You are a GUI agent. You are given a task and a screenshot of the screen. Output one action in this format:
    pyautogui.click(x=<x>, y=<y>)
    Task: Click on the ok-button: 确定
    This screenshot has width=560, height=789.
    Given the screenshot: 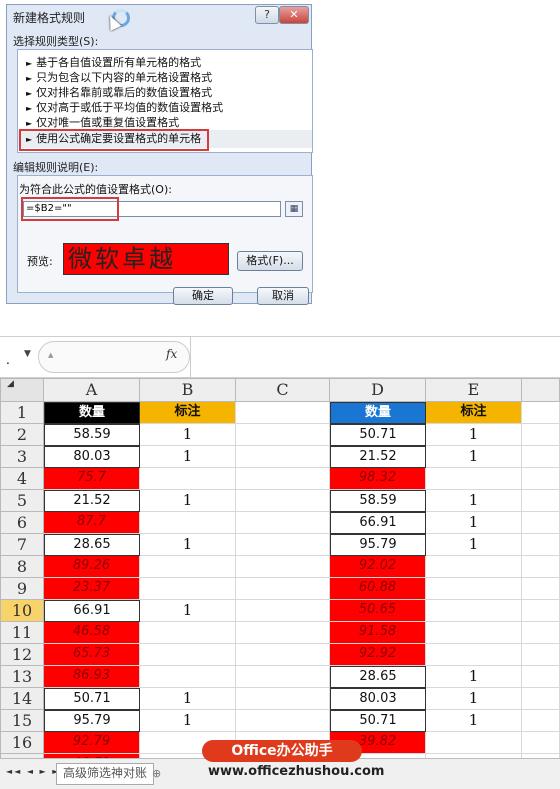 What is the action you would take?
    pyautogui.click(x=203, y=296)
    